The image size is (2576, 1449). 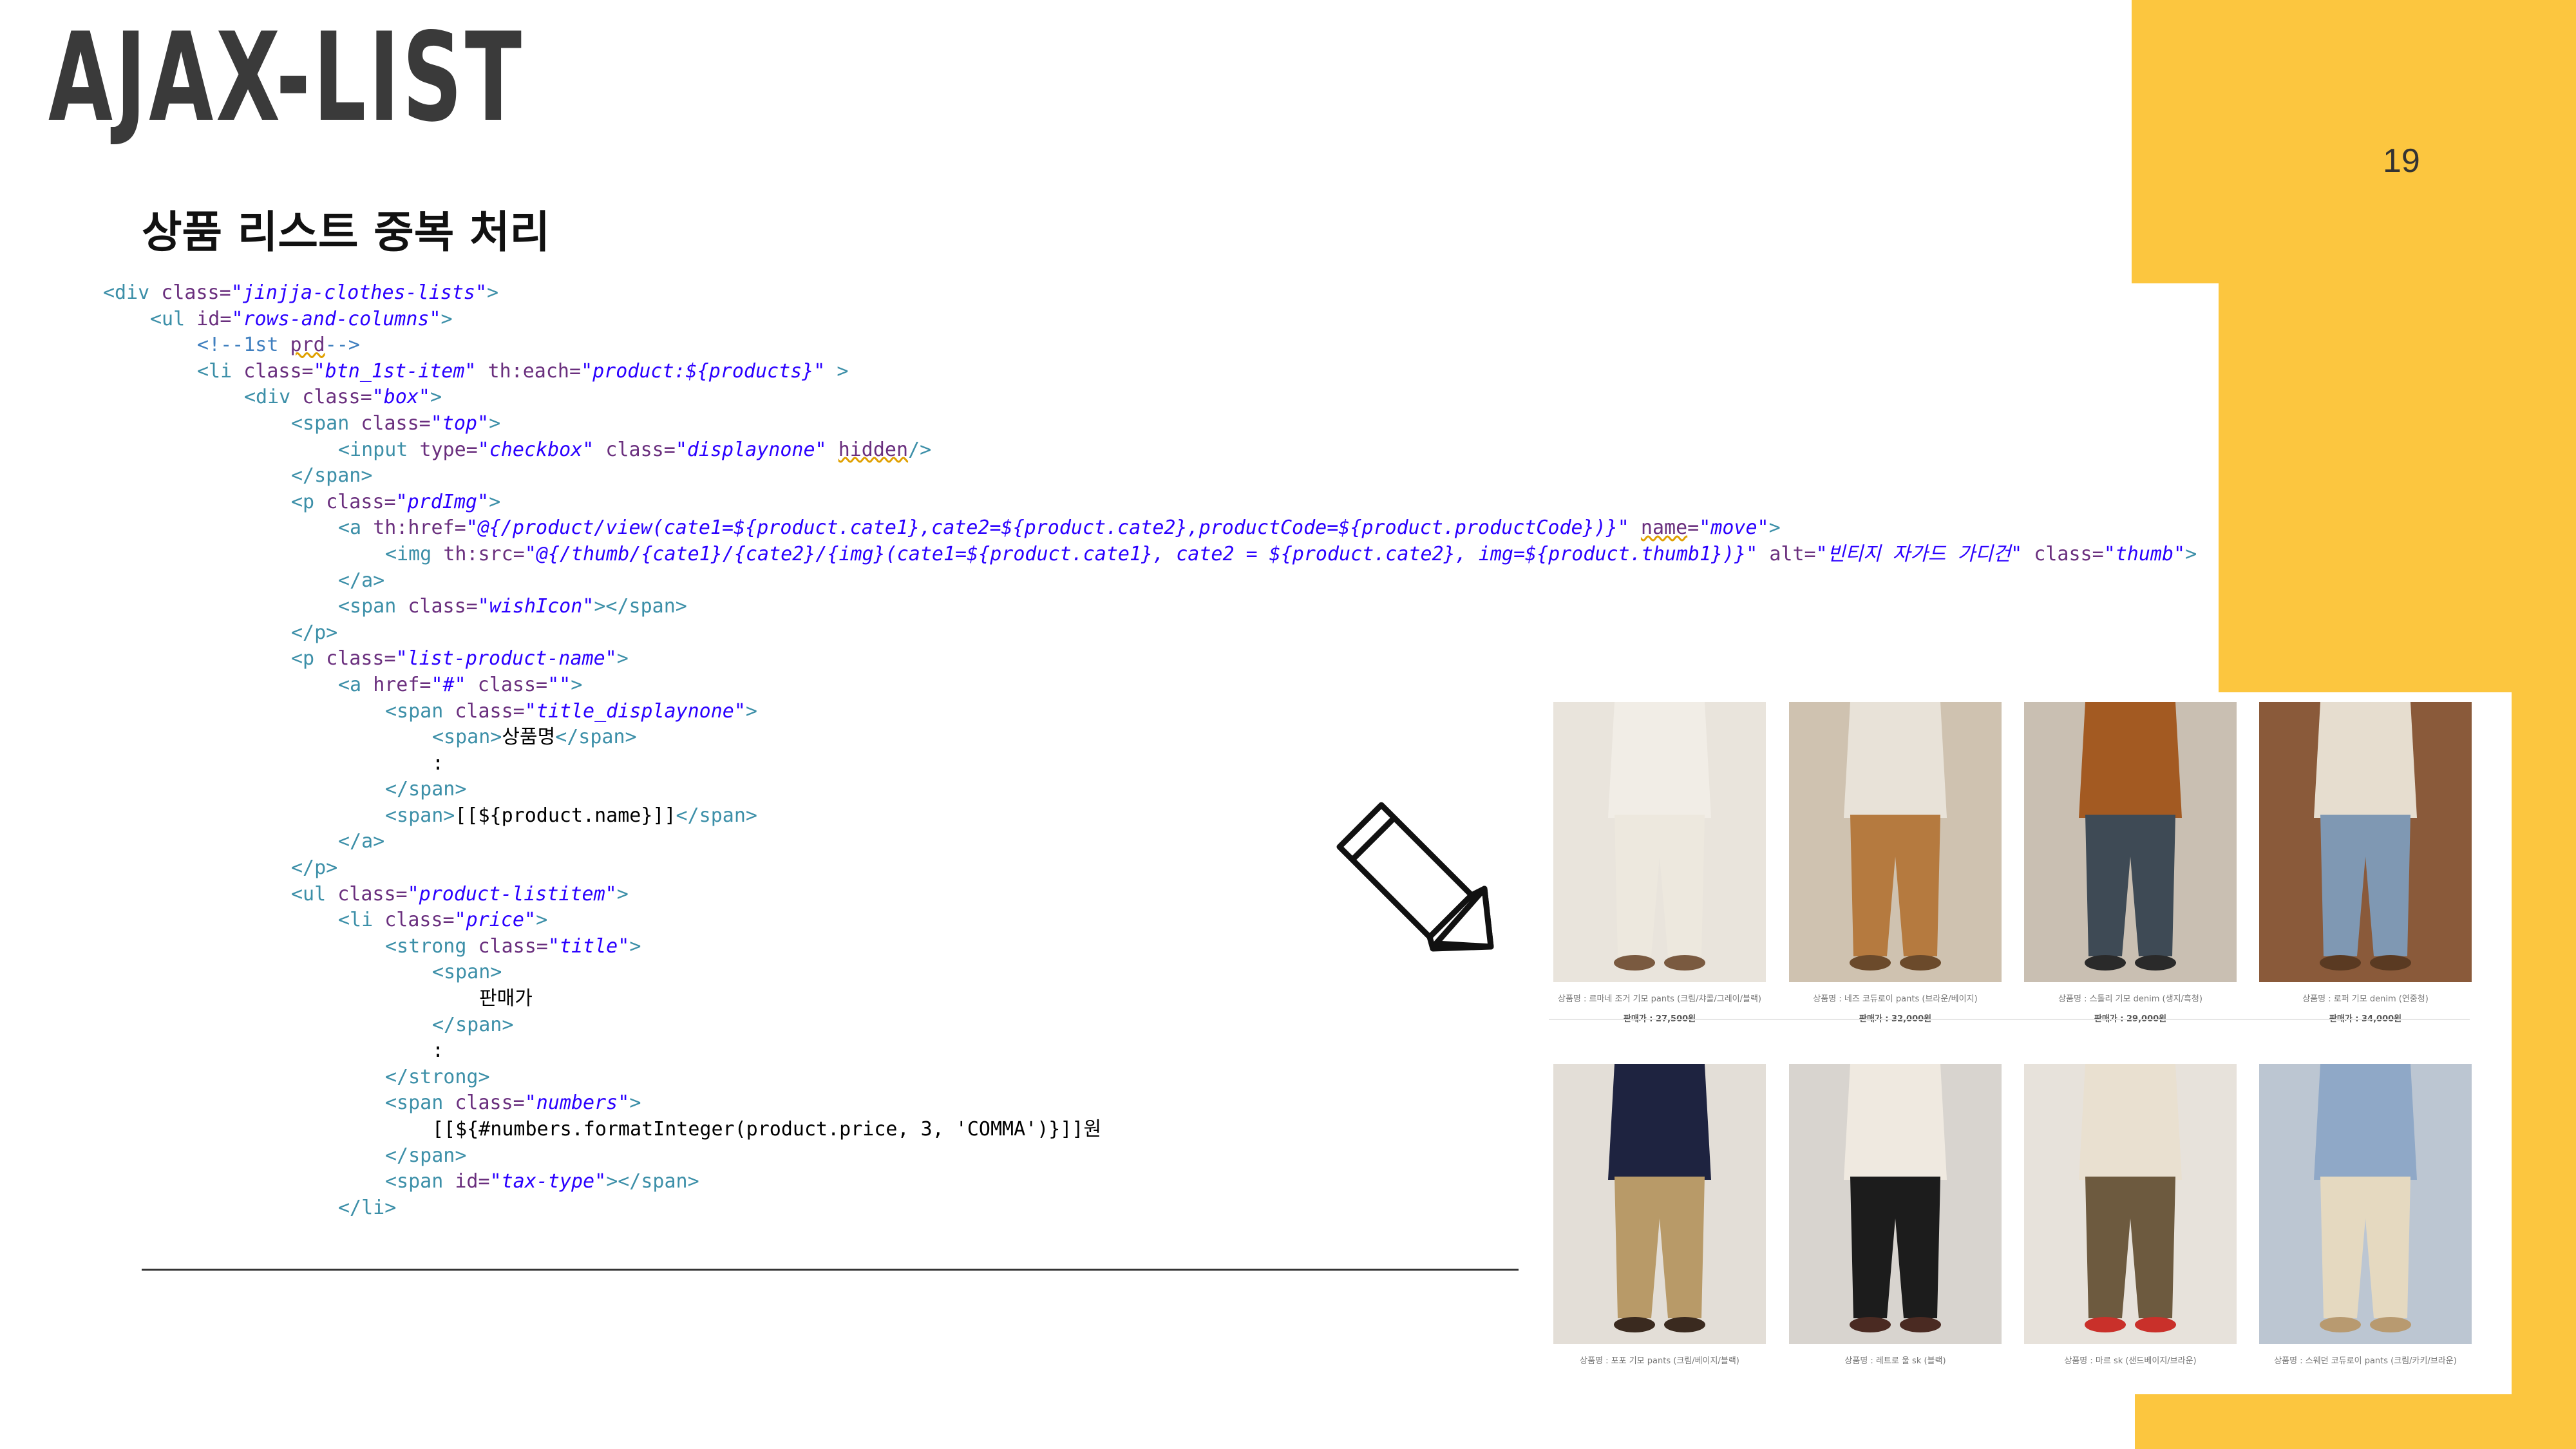 I want to click on product-card: 상품명 : 로퍼 기모 denim (연중청) 판매가 : 34,000원, so click(x=2365, y=863).